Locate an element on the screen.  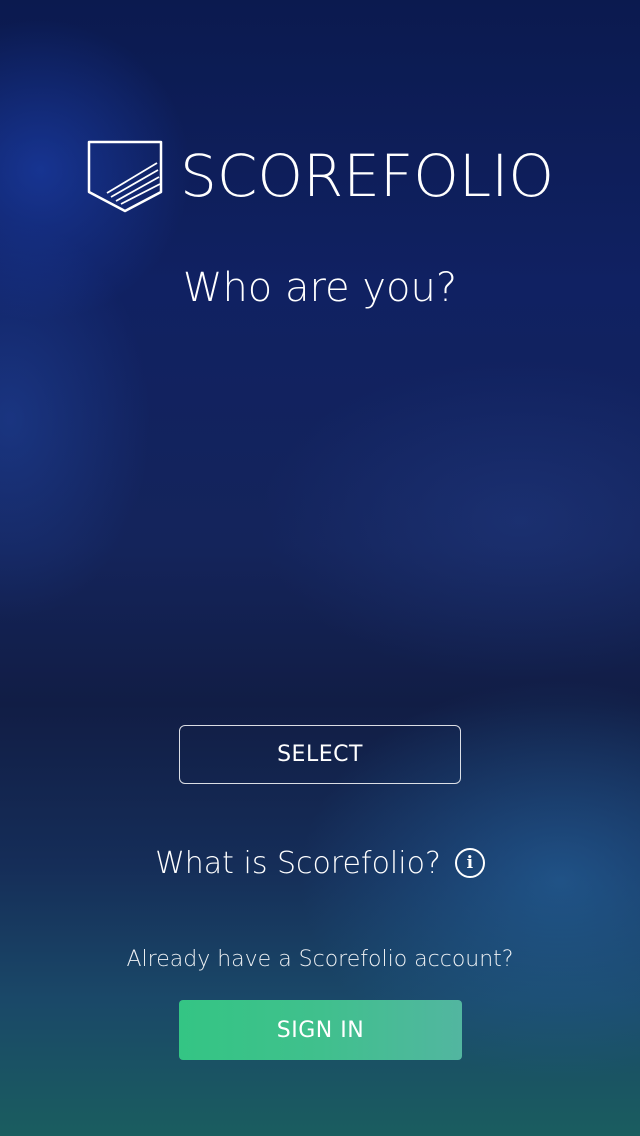
info-icon: i is located at coordinates (469, 863).